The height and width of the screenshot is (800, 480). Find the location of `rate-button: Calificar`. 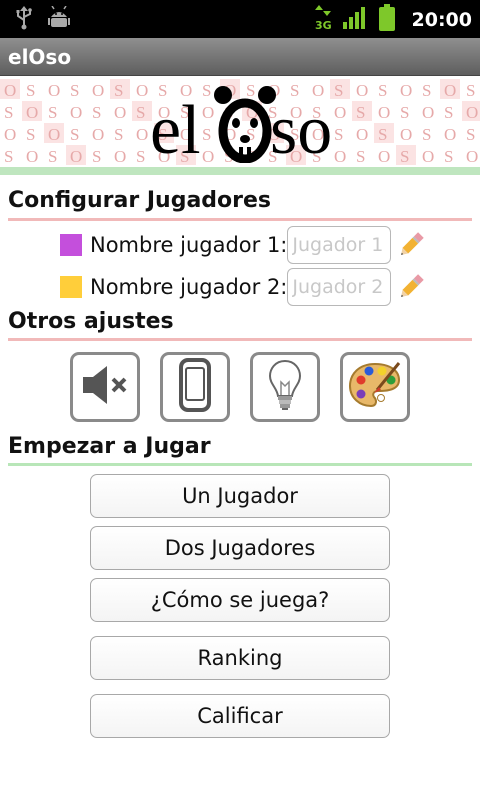

rate-button: Calificar is located at coordinates (240, 716).